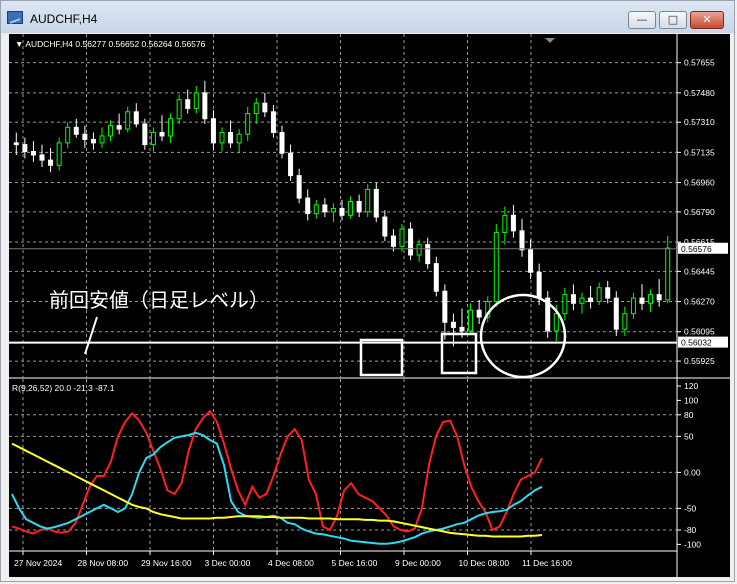 Image resolution: width=737 pixels, height=584 pixels. What do you see at coordinates (15, 17) in the screenshot?
I see `chart-app-icon` at bounding box center [15, 17].